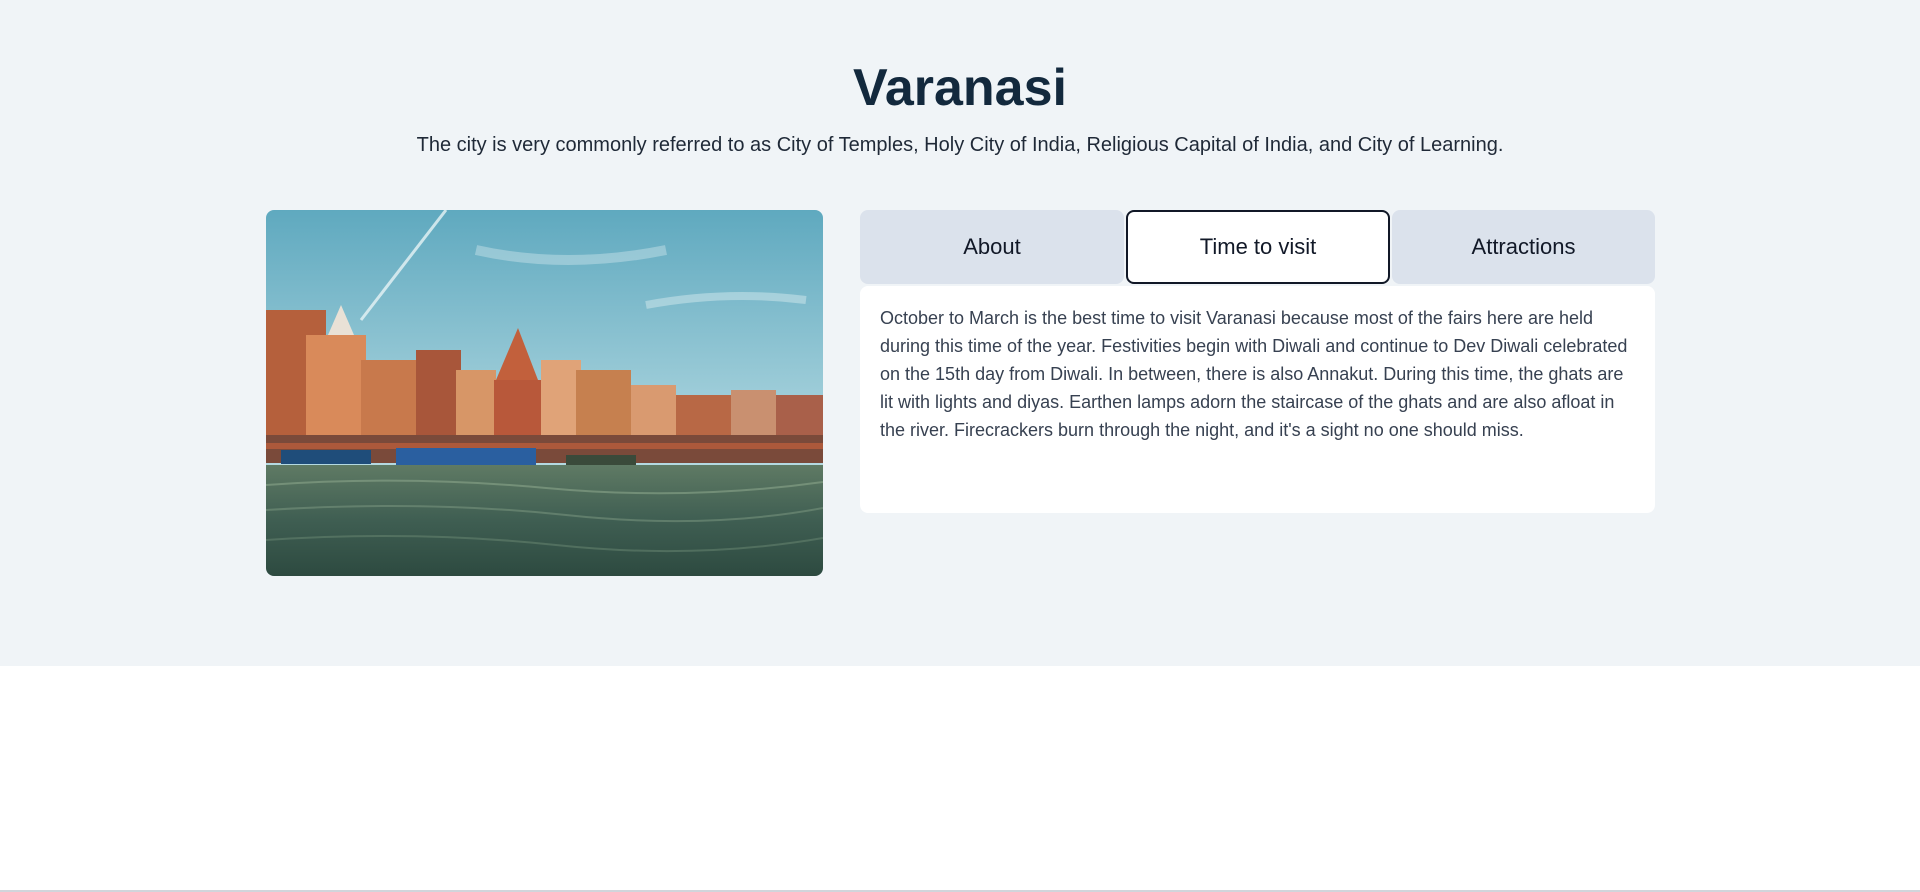  Describe the element at coordinates (544, 393) in the screenshot. I see `varanasi-ghats-photo` at that location.